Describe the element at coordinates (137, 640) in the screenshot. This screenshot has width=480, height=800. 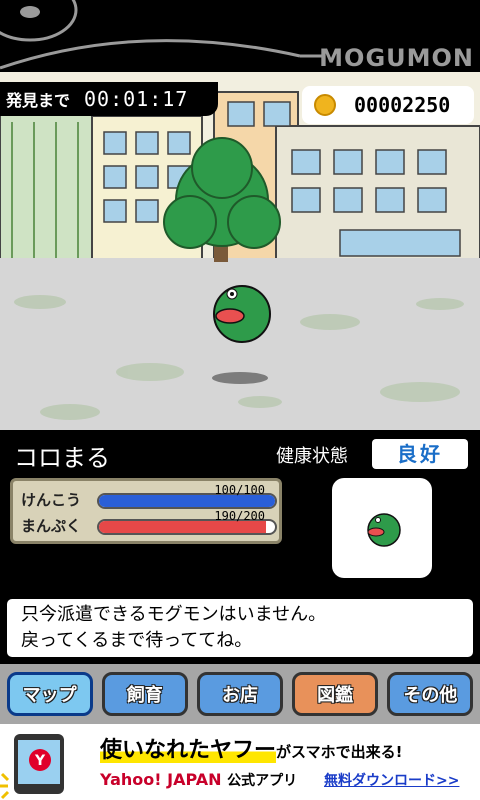
I see `message-line: 戻ってくるまで待っててね。` at that location.